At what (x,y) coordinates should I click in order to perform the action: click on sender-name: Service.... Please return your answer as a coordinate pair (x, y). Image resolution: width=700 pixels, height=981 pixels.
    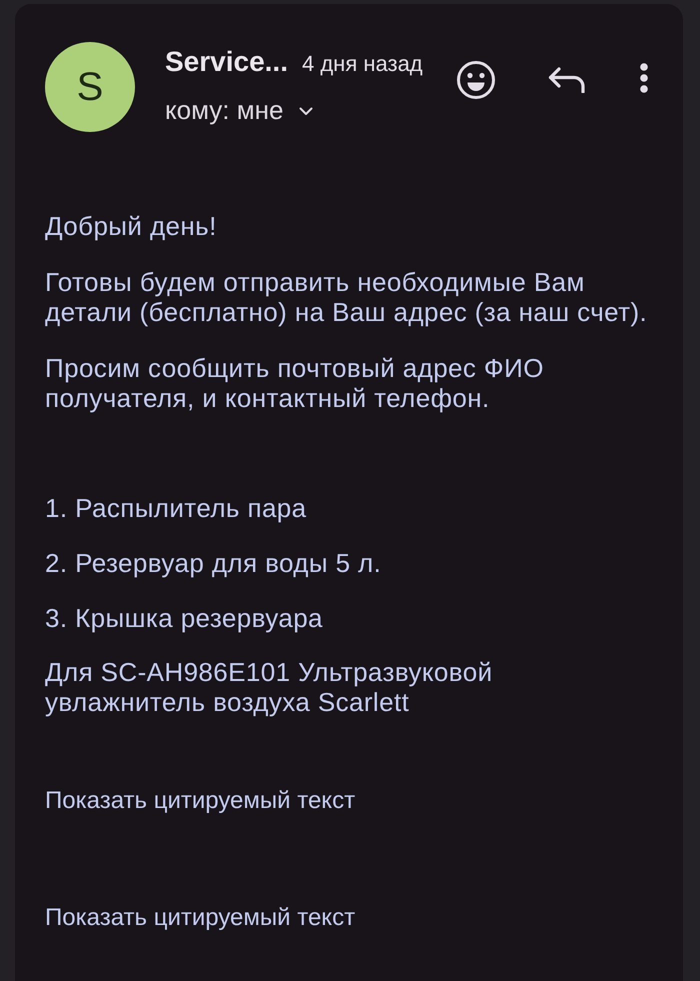
    Looking at the image, I should click on (226, 62).